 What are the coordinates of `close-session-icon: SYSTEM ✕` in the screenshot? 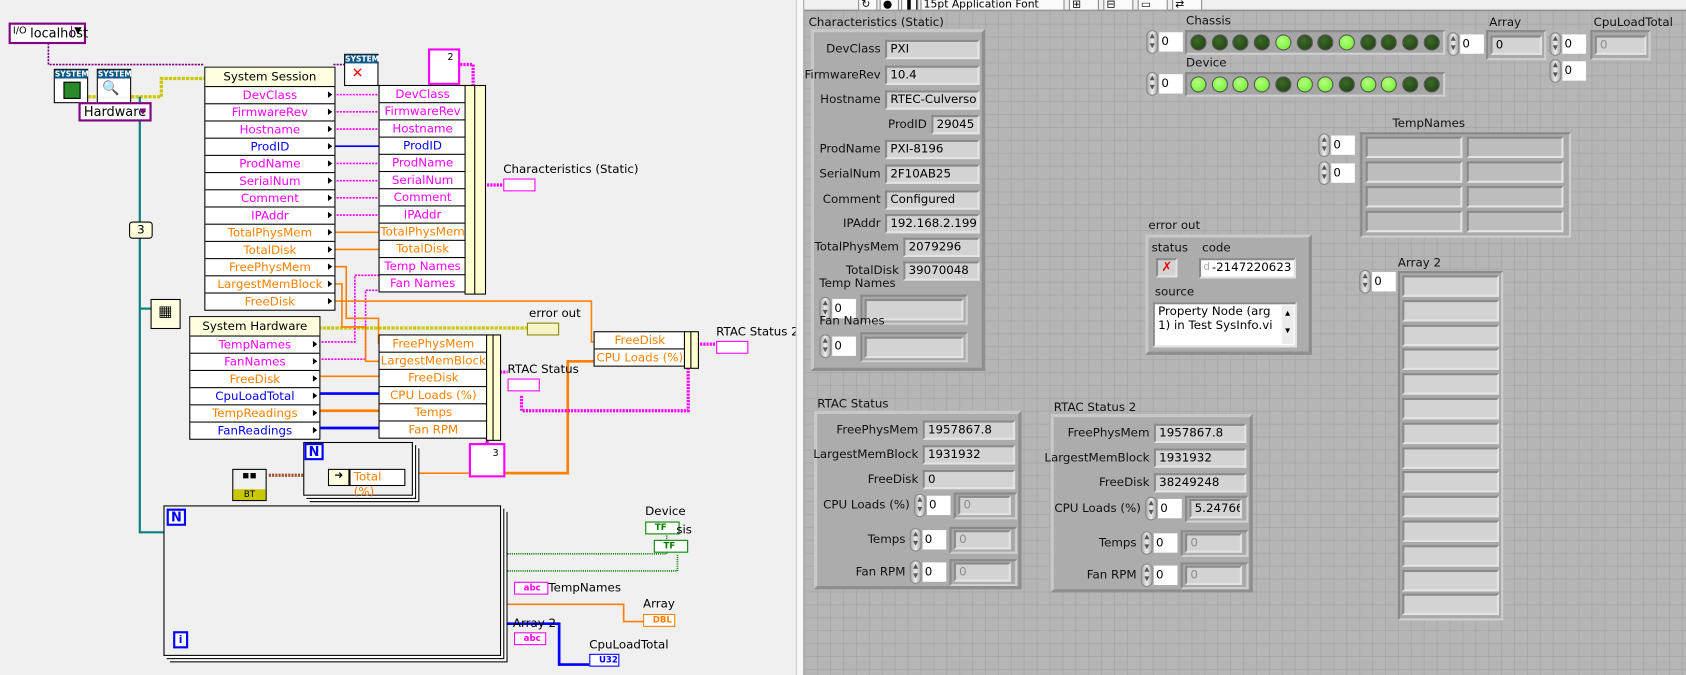 It's located at (361, 70).